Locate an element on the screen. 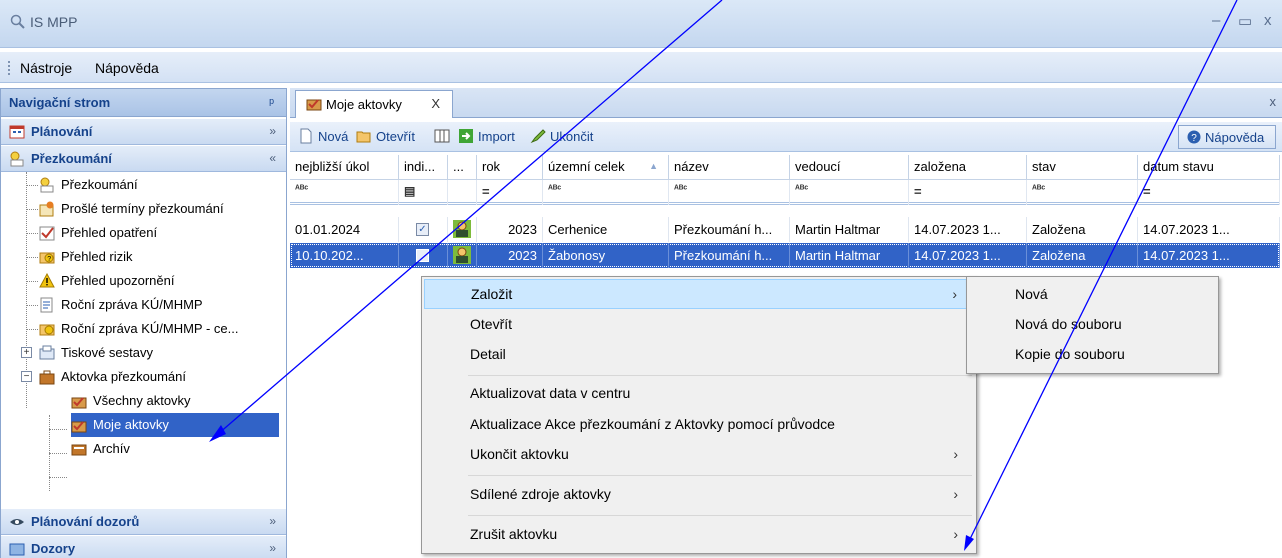  tree-item-tiskove-sestavy: Tiskové sestavy is located at coordinates (159, 353).